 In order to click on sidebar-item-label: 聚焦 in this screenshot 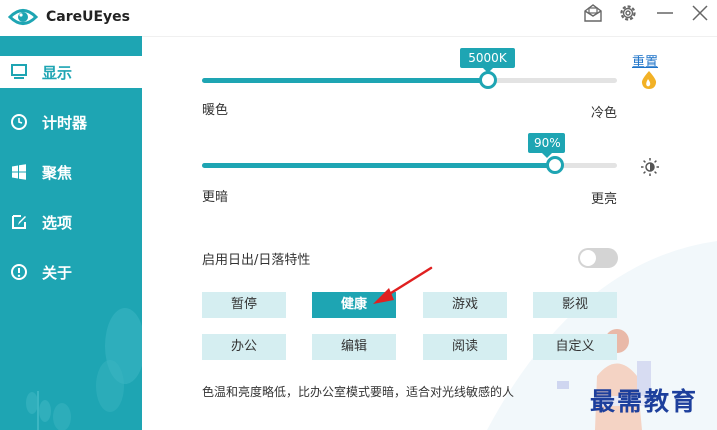, I will do `click(57, 173)`.